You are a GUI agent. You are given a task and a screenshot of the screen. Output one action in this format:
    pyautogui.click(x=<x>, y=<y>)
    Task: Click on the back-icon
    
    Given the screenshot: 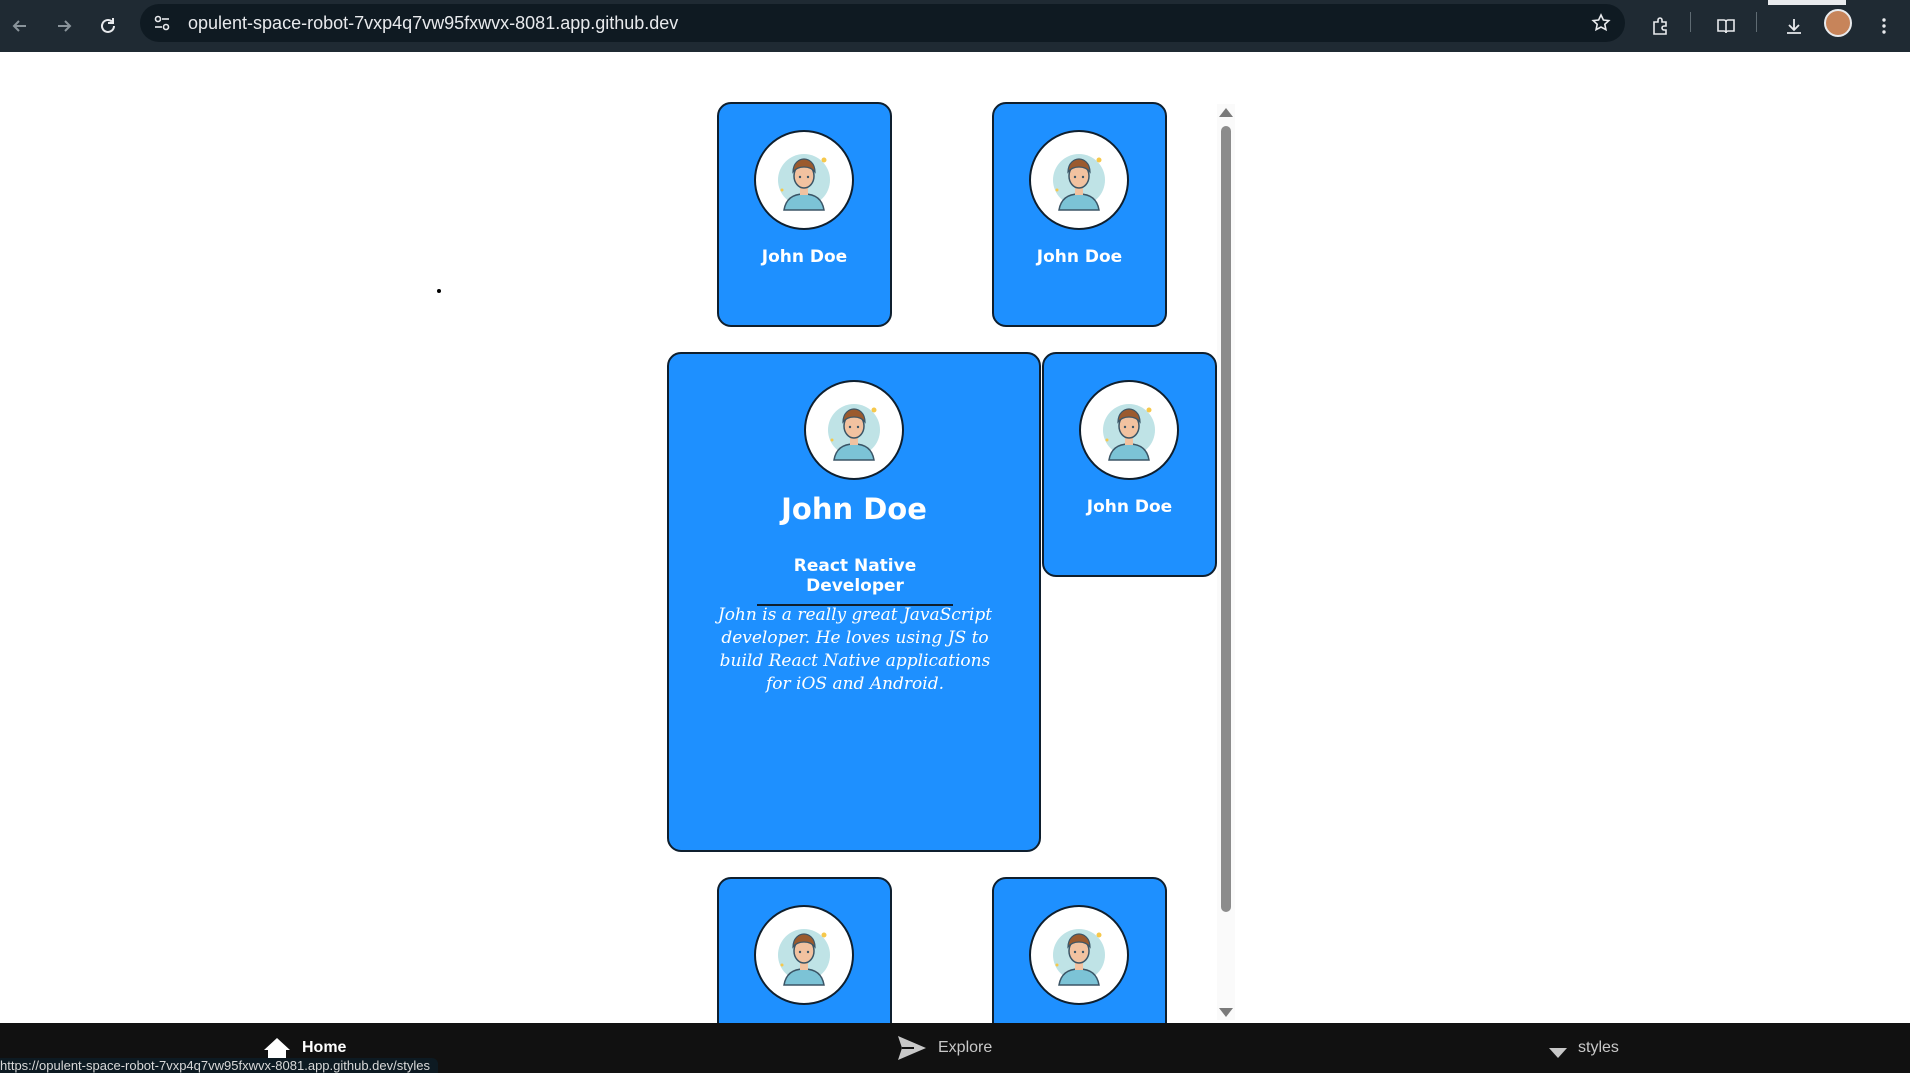 What is the action you would take?
    pyautogui.click(x=20, y=26)
    